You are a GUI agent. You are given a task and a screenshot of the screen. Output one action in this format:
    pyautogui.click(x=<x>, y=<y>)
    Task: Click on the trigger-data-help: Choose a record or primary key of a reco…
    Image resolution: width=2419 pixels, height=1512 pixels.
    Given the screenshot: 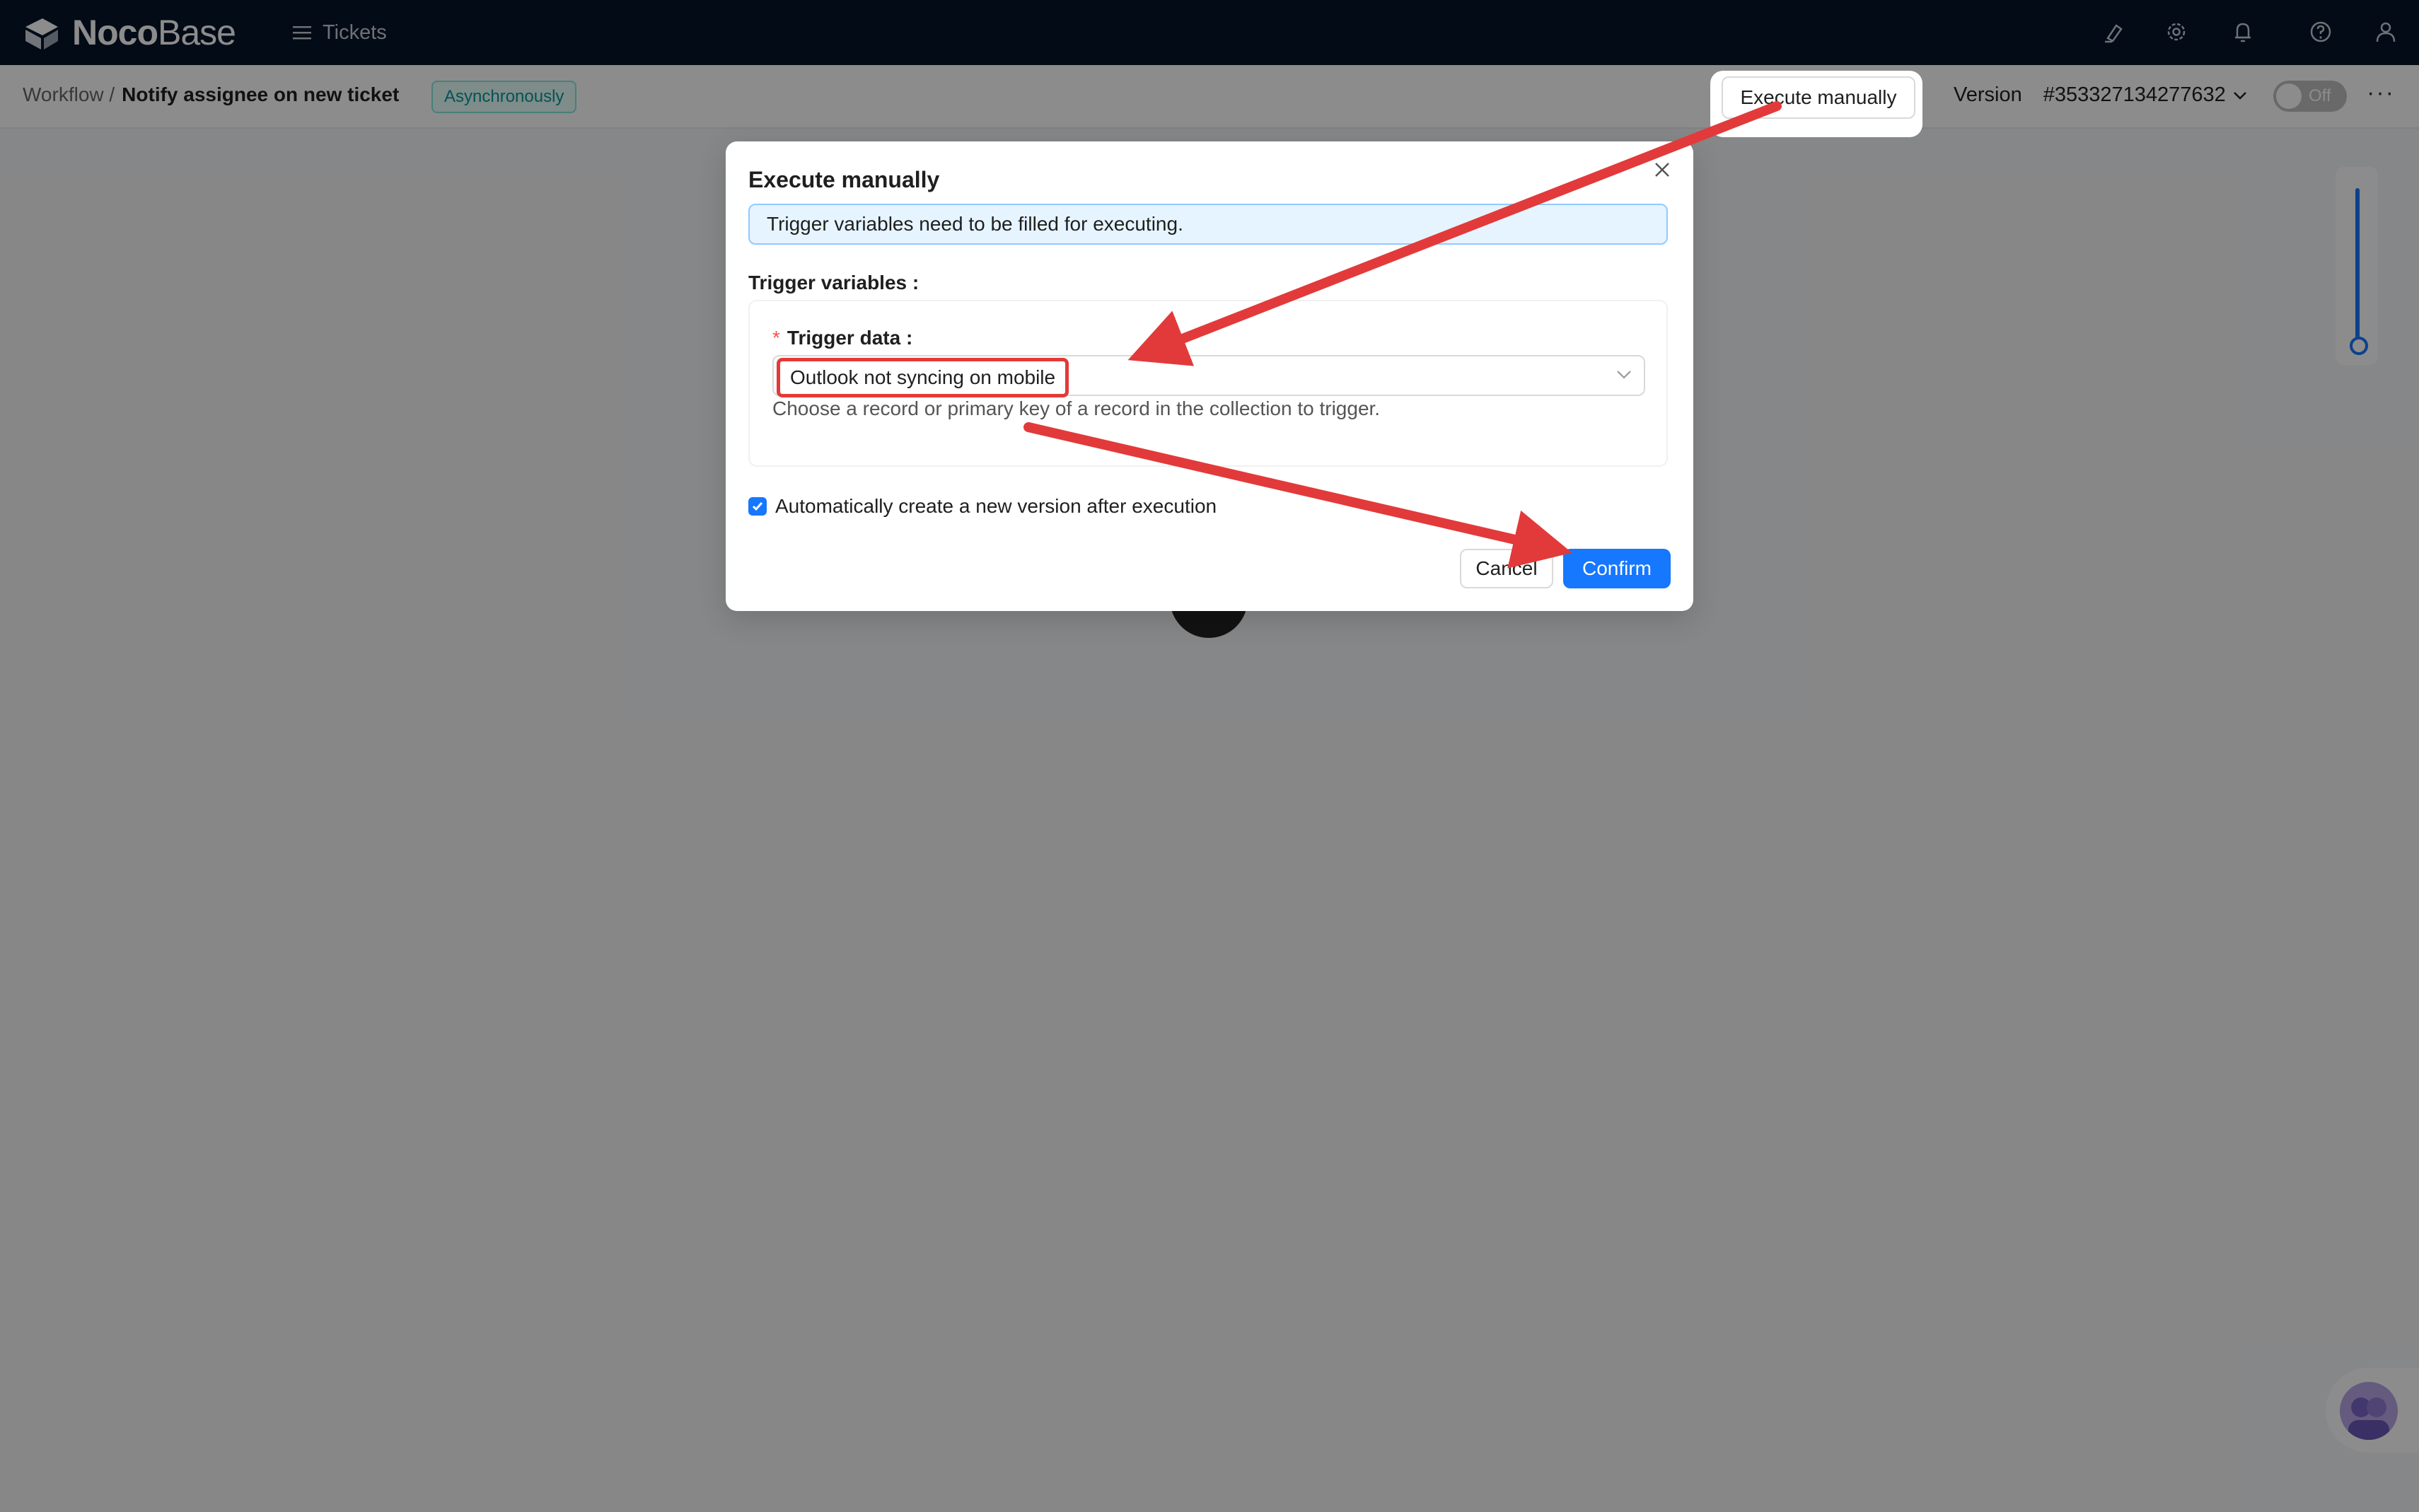 What is the action you would take?
    pyautogui.click(x=1077, y=408)
    